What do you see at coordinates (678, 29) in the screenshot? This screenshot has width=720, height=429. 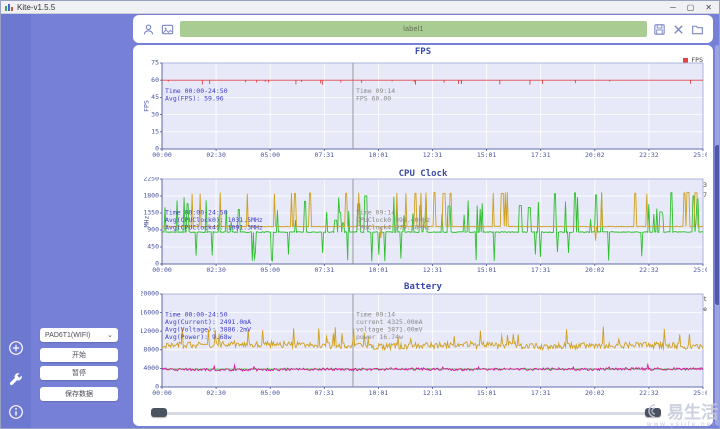 I see `clear-icon` at bounding box center [678, 29].